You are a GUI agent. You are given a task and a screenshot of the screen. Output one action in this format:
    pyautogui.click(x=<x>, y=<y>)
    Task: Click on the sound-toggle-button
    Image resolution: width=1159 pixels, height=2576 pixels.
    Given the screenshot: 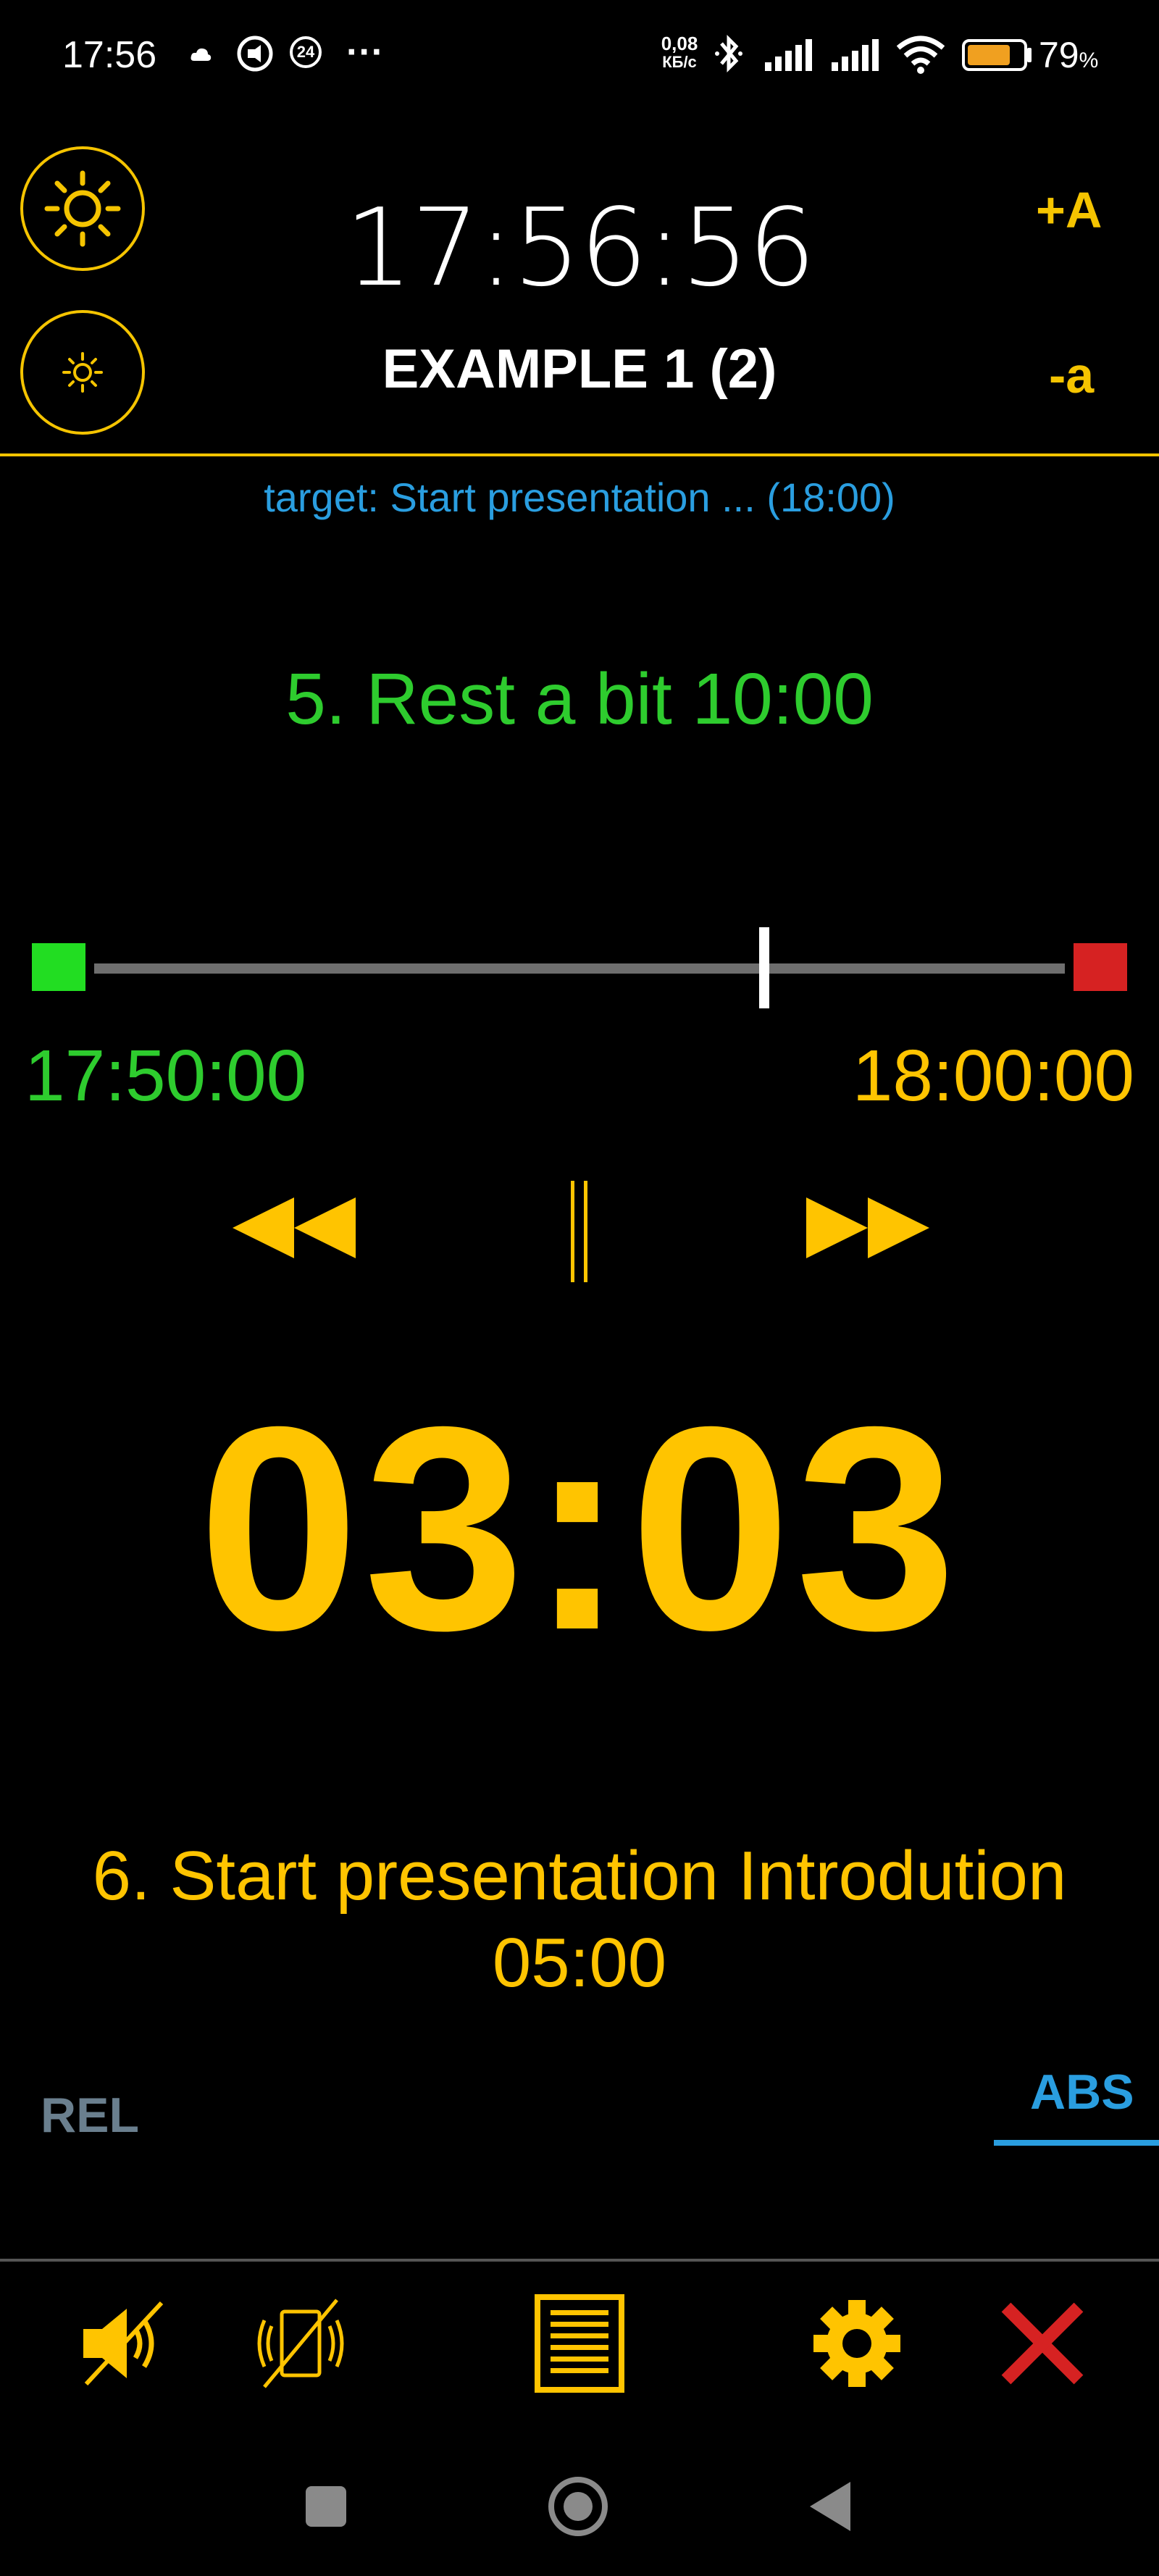 What is the action you would take?
    pyautogui.click(x=120, y=2343)
    